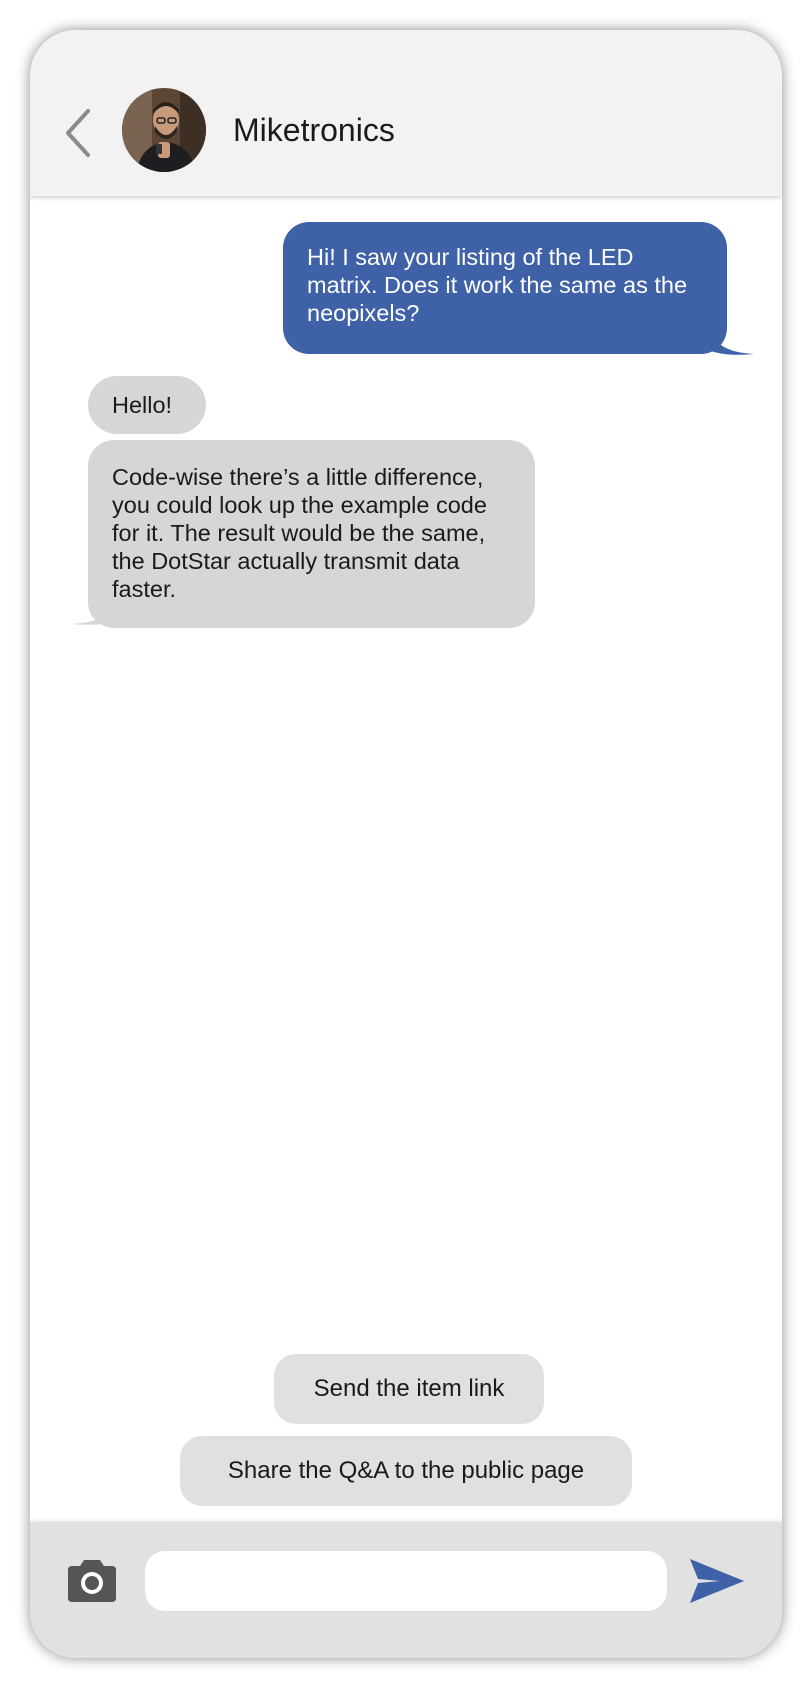 Image resolution: width=810 pixels, height=1684 pixels. Describe the element at coordinates (314, 130) in the screenshot. I see `contact-name: Miketronics` at that location.